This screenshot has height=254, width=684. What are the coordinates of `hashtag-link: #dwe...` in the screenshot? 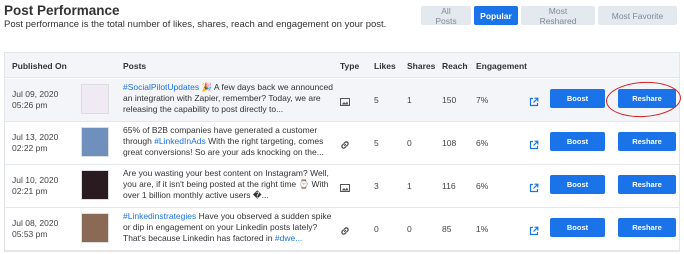 It's located at (288, 238).